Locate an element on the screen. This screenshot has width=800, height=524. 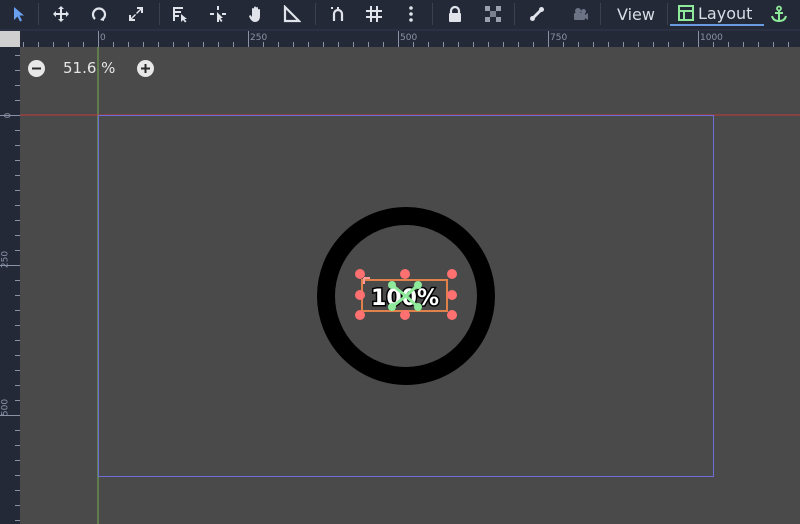
zoom-level: 51.6 % is located at coordinates (92, 68).